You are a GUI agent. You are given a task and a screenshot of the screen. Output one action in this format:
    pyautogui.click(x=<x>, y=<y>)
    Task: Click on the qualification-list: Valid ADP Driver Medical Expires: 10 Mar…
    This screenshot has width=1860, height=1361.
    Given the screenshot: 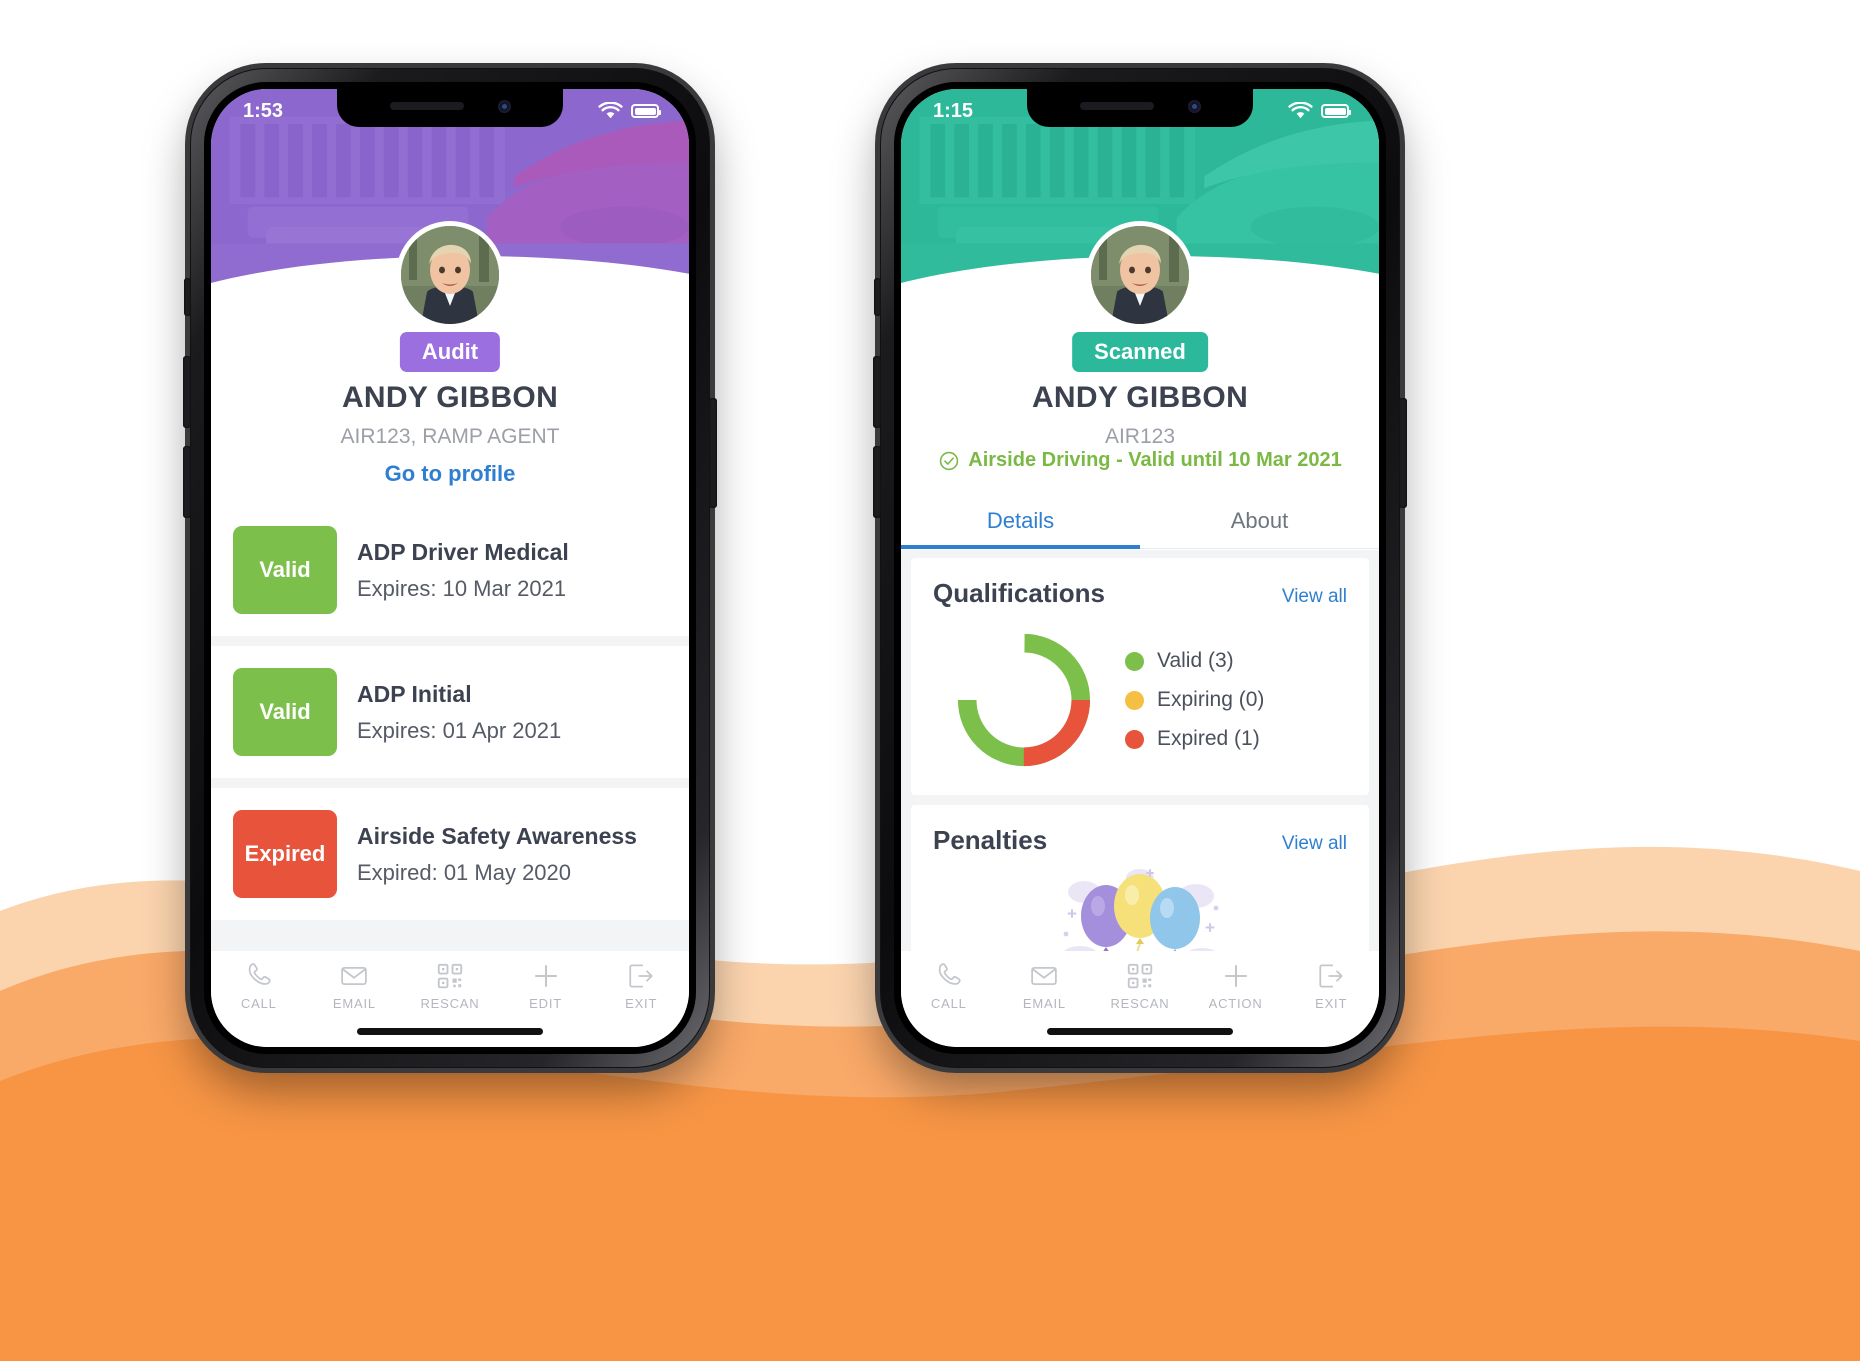 What is the action you would take?
    pyautogui.click(x=450, y=727)
    